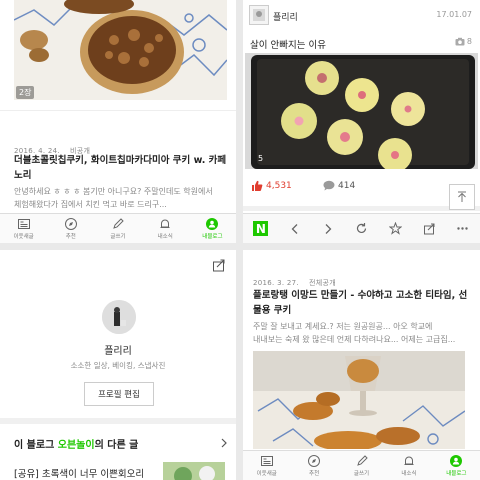 Image resolution: width=480 pixels, height=480 pixels. I want to click on post-date: 17.01.07, so click(454, 14).